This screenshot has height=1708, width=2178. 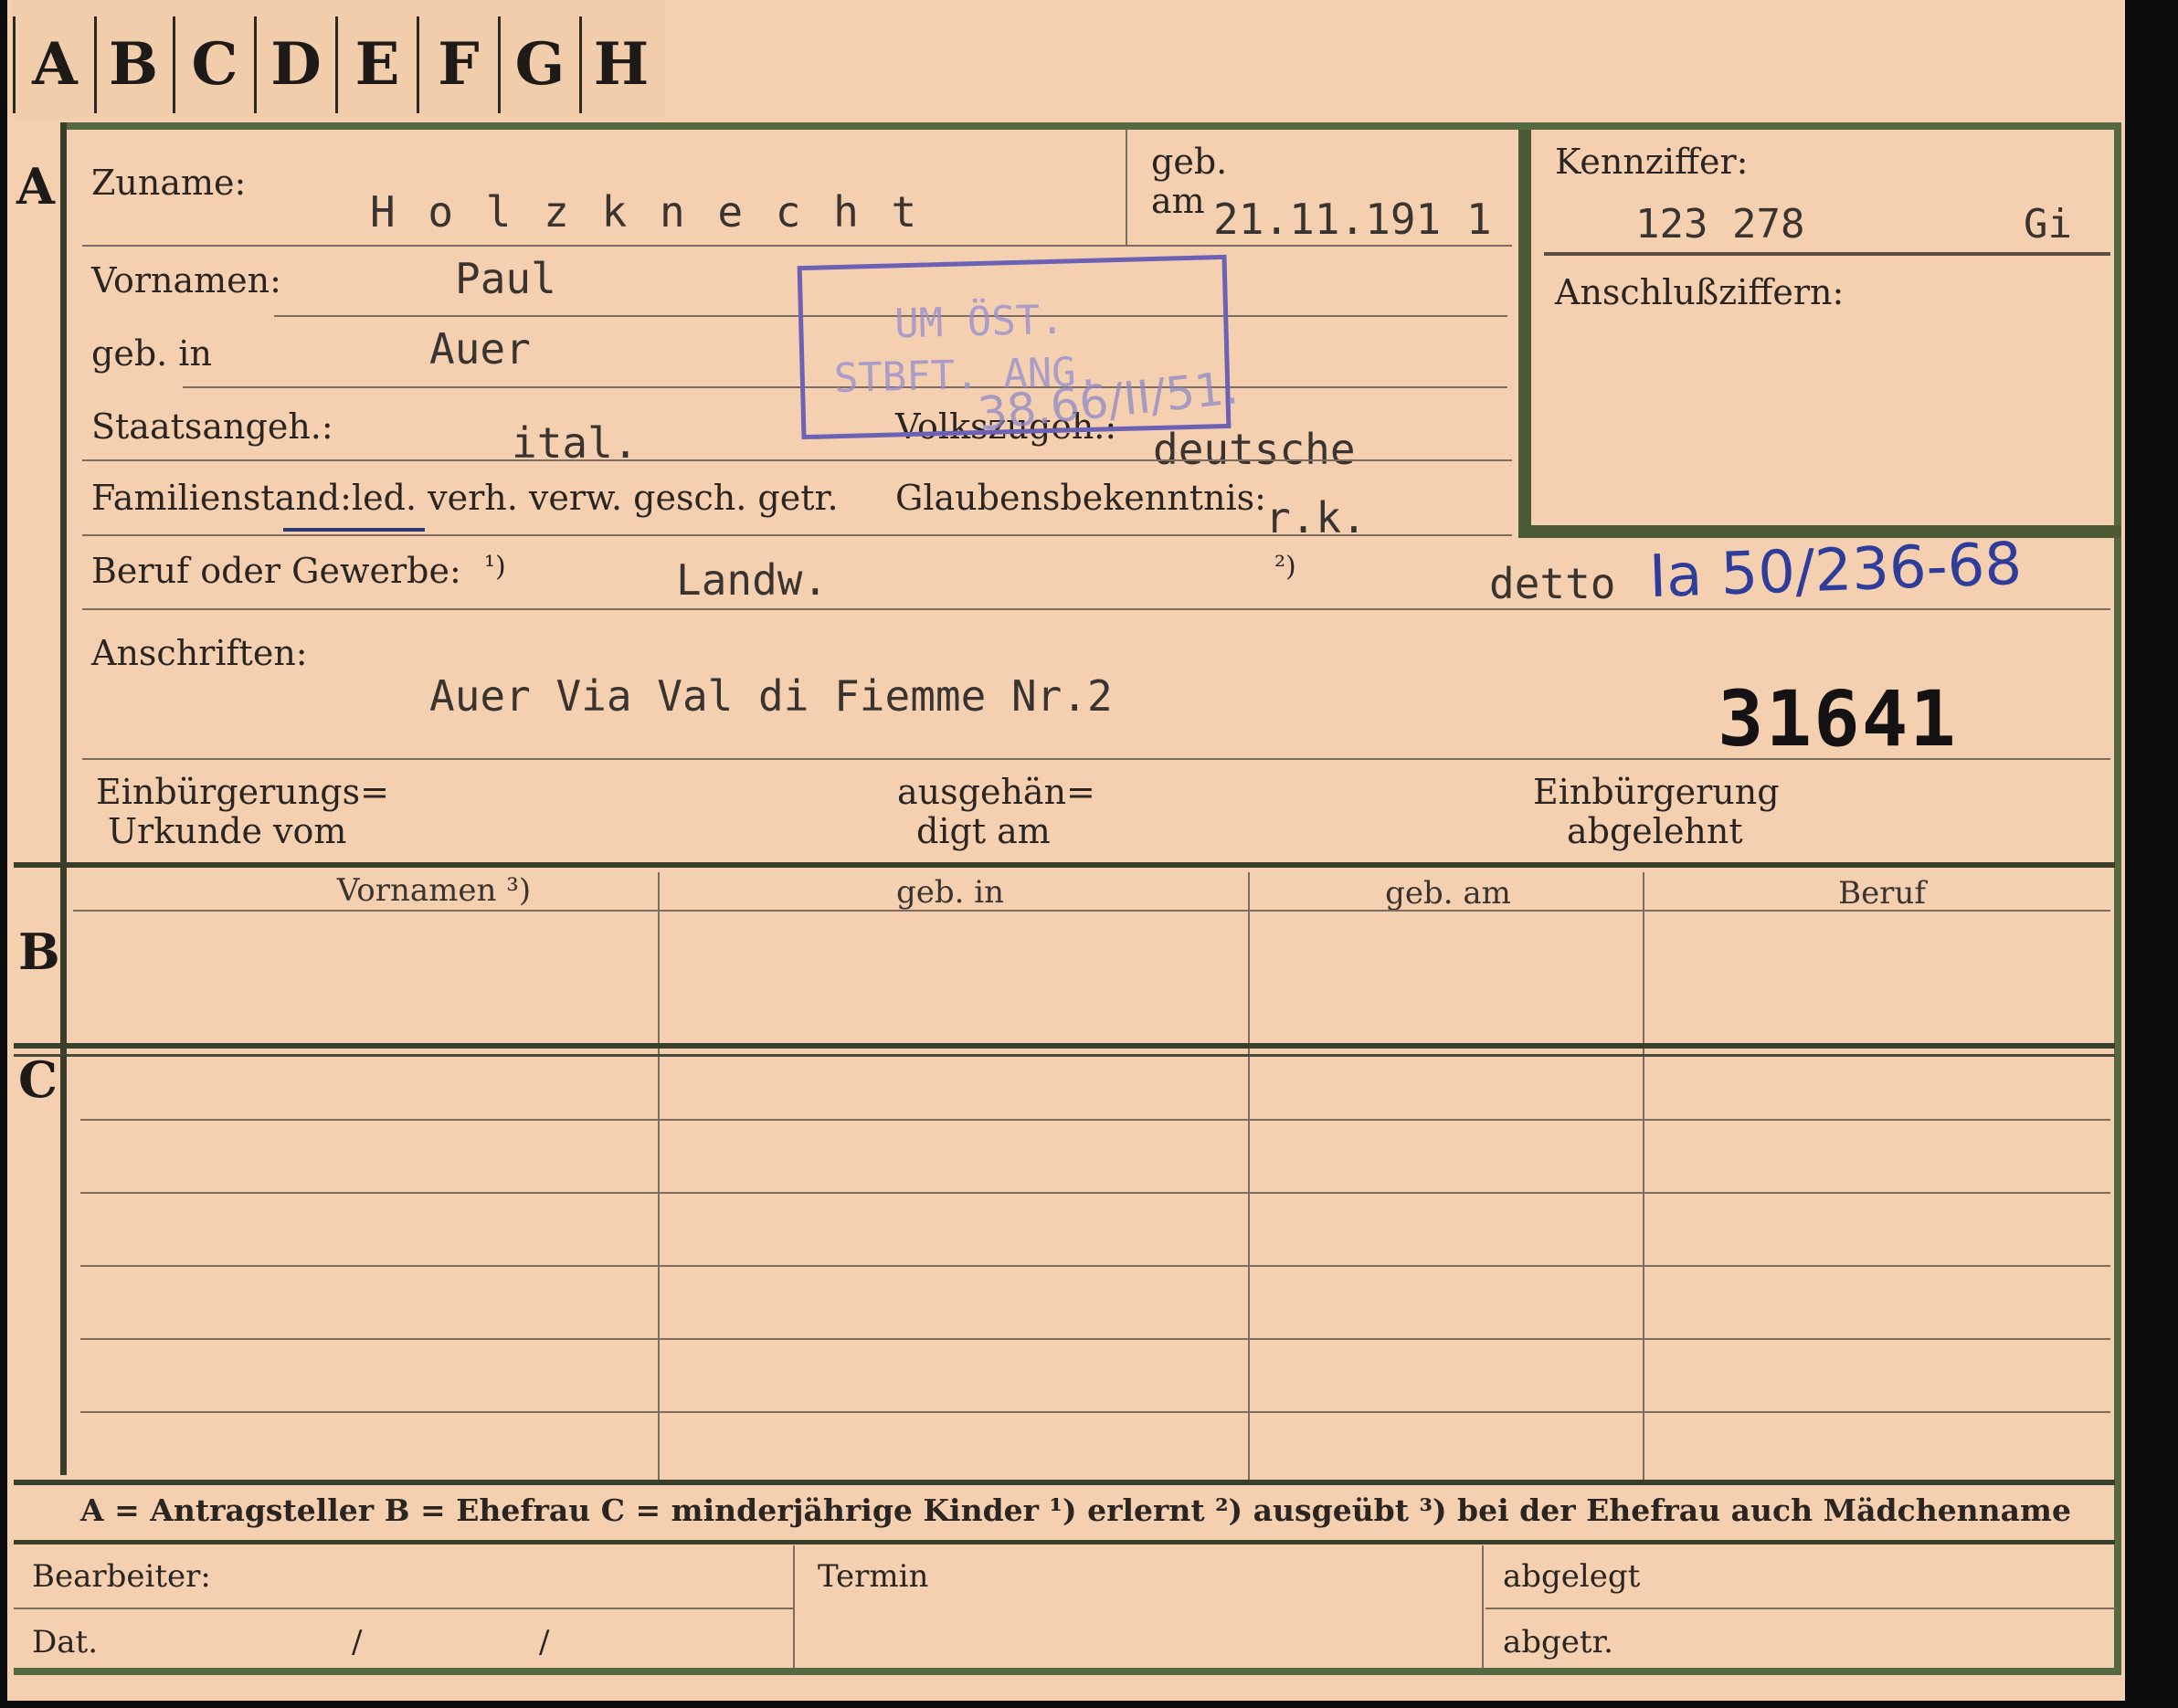 I want to click on footnote-2-marker: ²), so click(x=1285, y=567).